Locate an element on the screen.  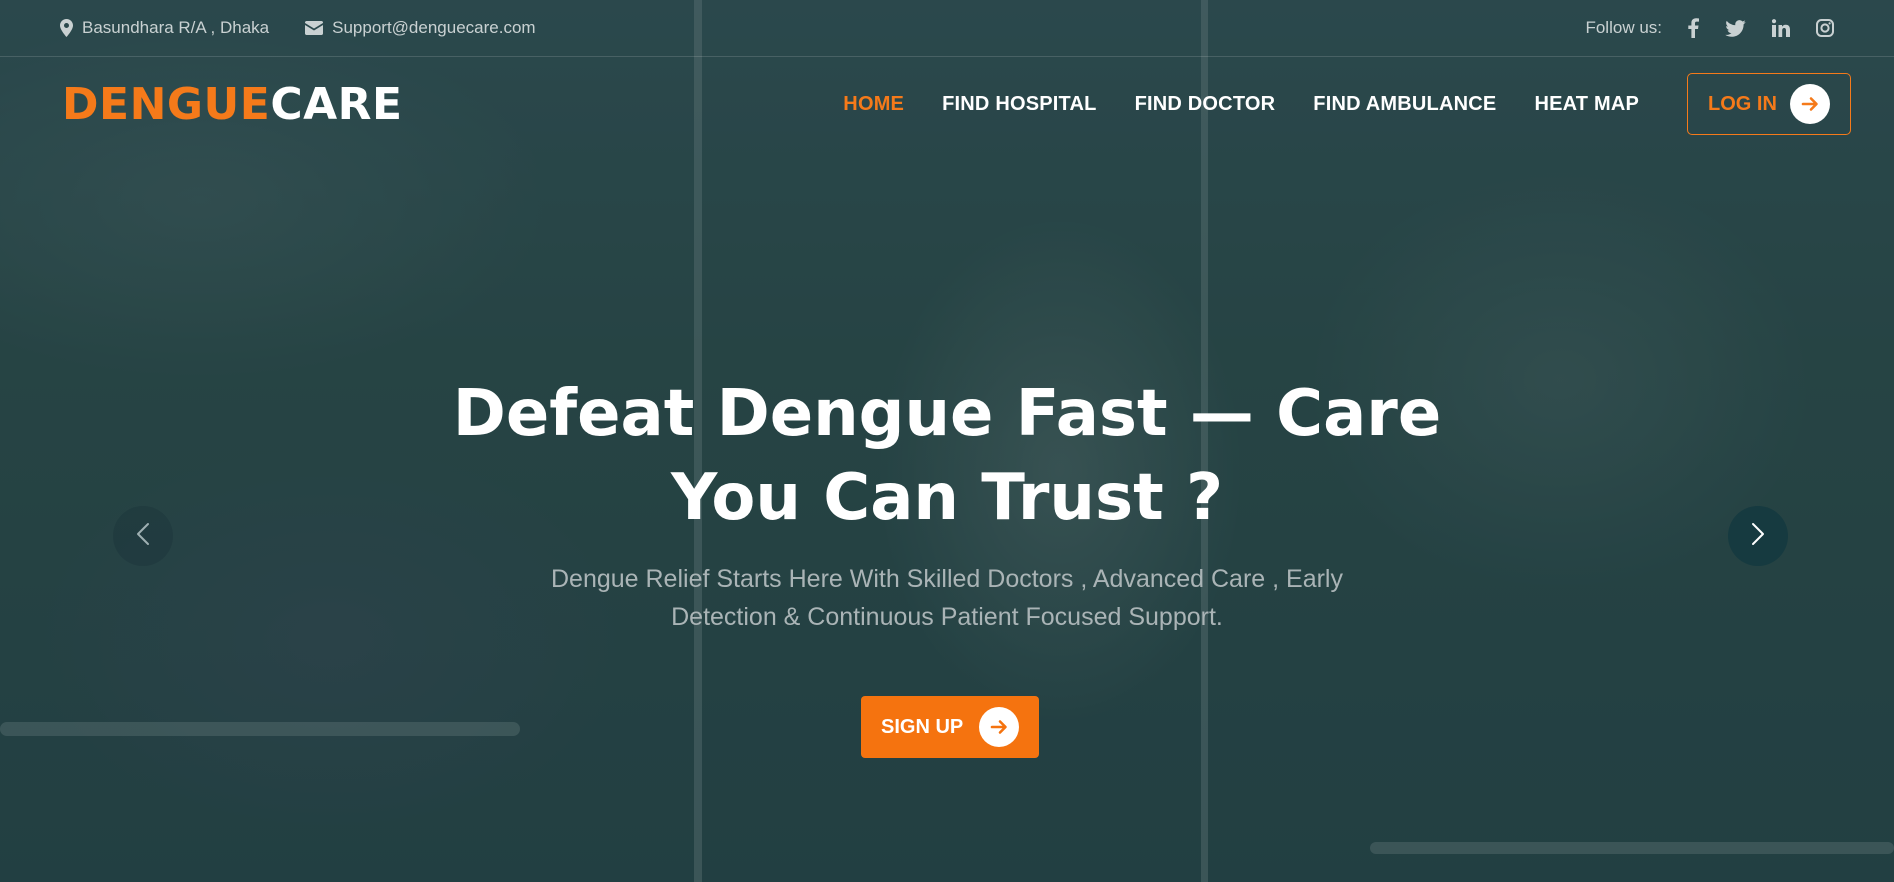
nav-item-heat-map: HEAT MAP is located at coordinates (1586, 104).